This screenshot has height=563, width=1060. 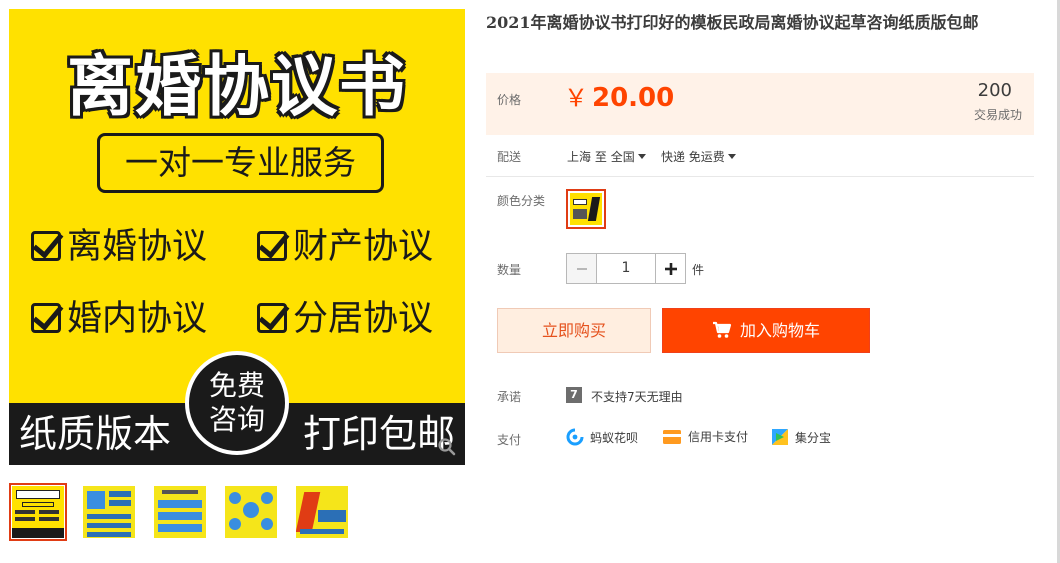 What do you see at coordinates (600, 157) in the screenshot?
I see `delivery-to: 至` at bounding box center [600, 157].